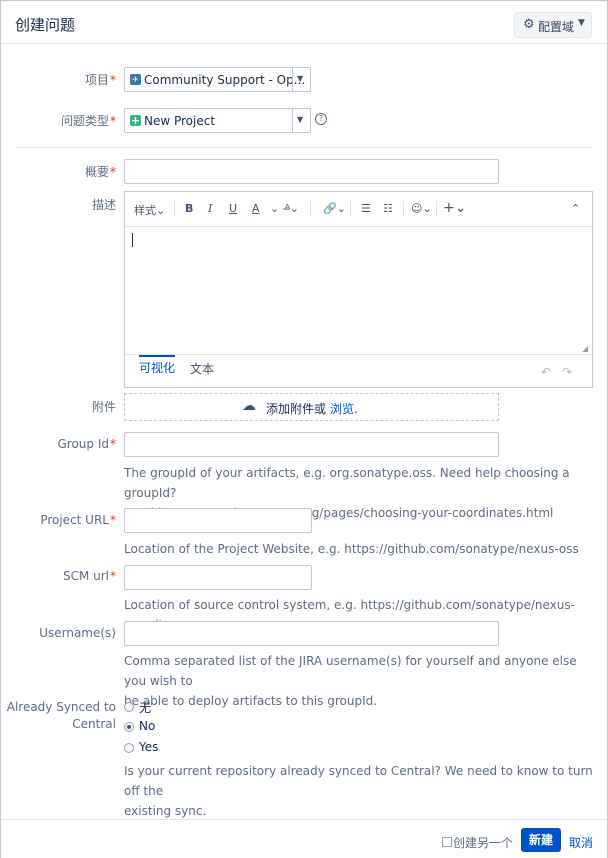 The width and height of the screenshot is (608, 858). Describe the element at coordinates (334, 208) in the screenshot. I see `link-icon: 🔗⌄` at that location.